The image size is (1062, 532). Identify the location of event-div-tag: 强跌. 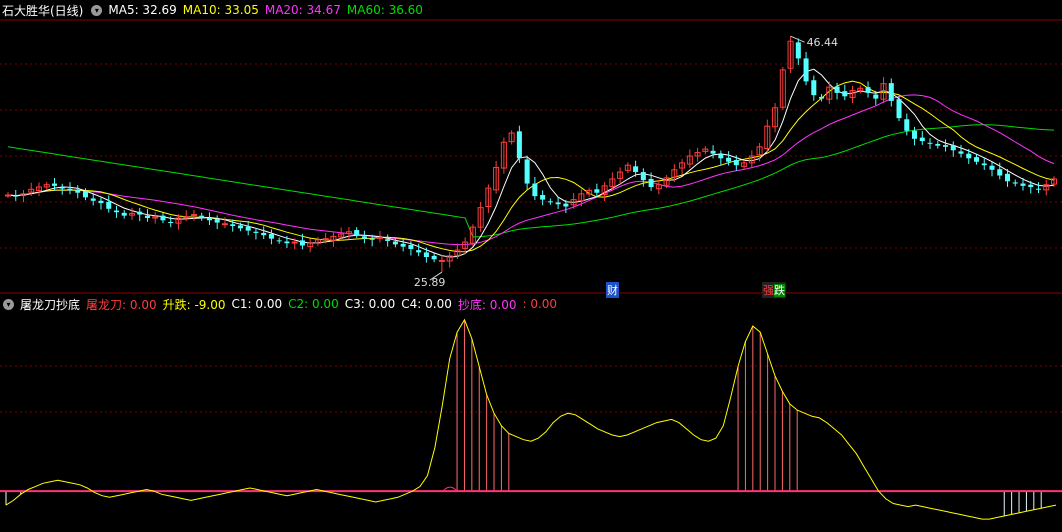
(774, 290).